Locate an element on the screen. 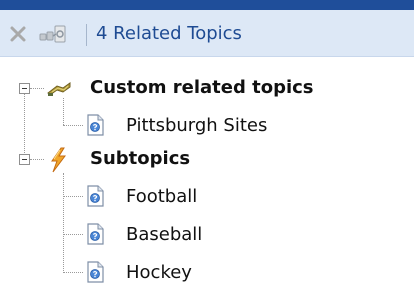 This screenshot has height=288, width=414. related-topics-count: 4 Related Topics is located at coordinates (169, 33).